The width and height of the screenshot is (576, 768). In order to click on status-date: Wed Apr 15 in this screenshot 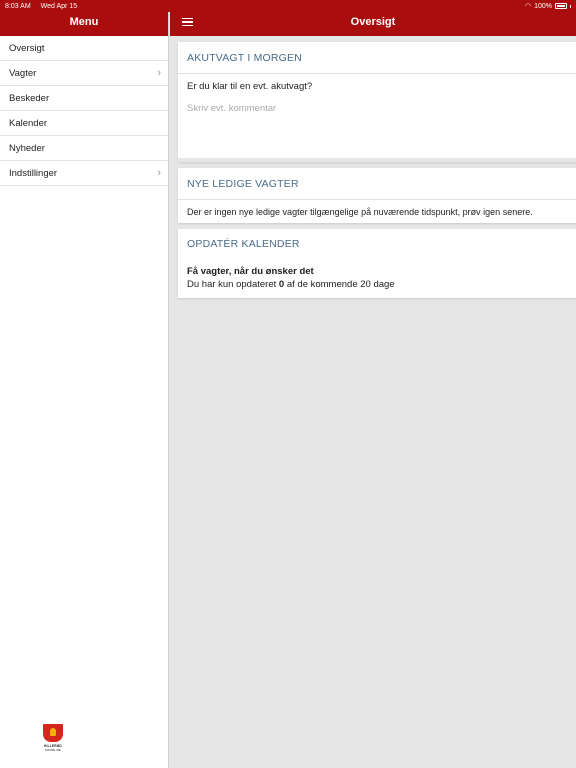, I will do `click(59, 6)`.